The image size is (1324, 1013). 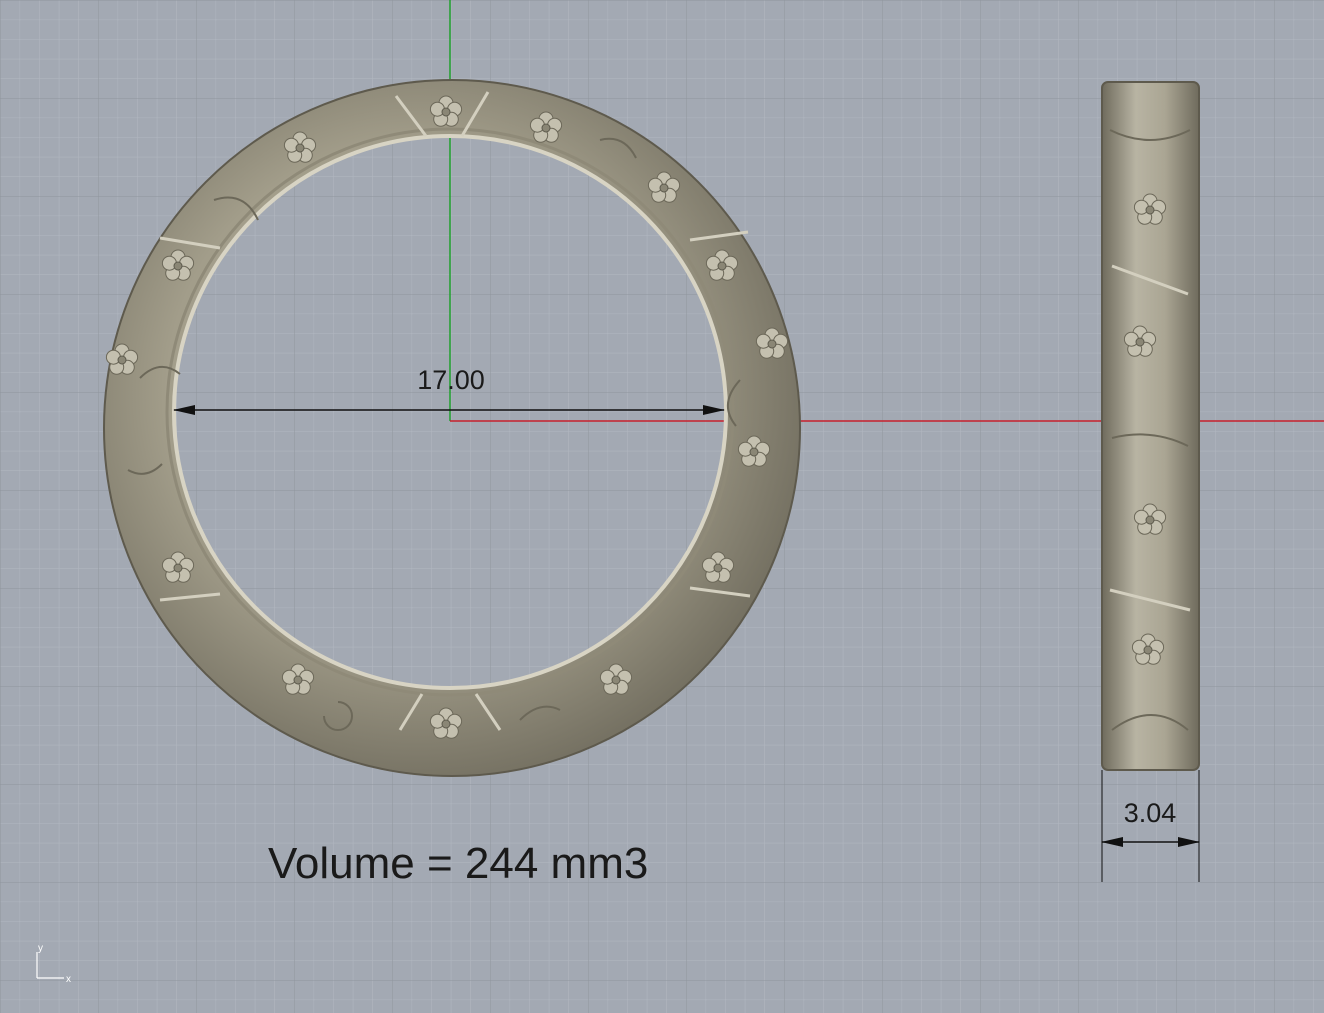 What do you see at coordinates (1150, 813) in the screenshot?
I see `band-width-label: 3.04` at bounding box center [1150, 813].